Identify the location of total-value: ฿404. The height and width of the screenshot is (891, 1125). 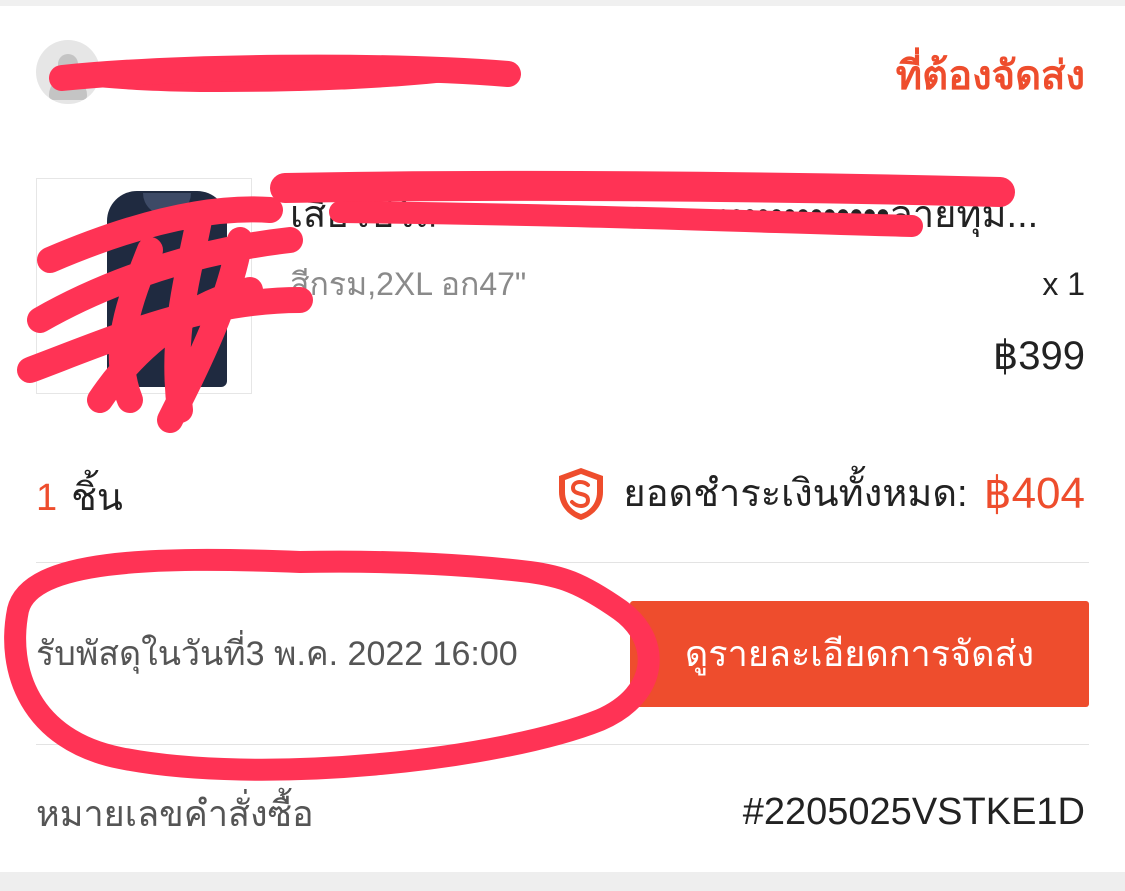
(1034, 493).